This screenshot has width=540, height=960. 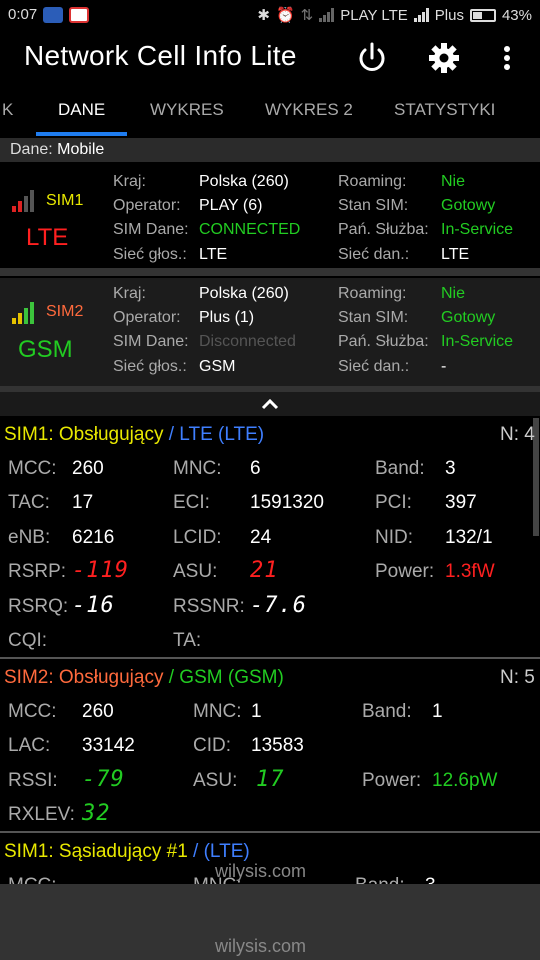 What do you see at coordinates (32, 468) in the screenshot?
I see `cell1-mcc-label: MCC:` at bounding box center [32, 468].